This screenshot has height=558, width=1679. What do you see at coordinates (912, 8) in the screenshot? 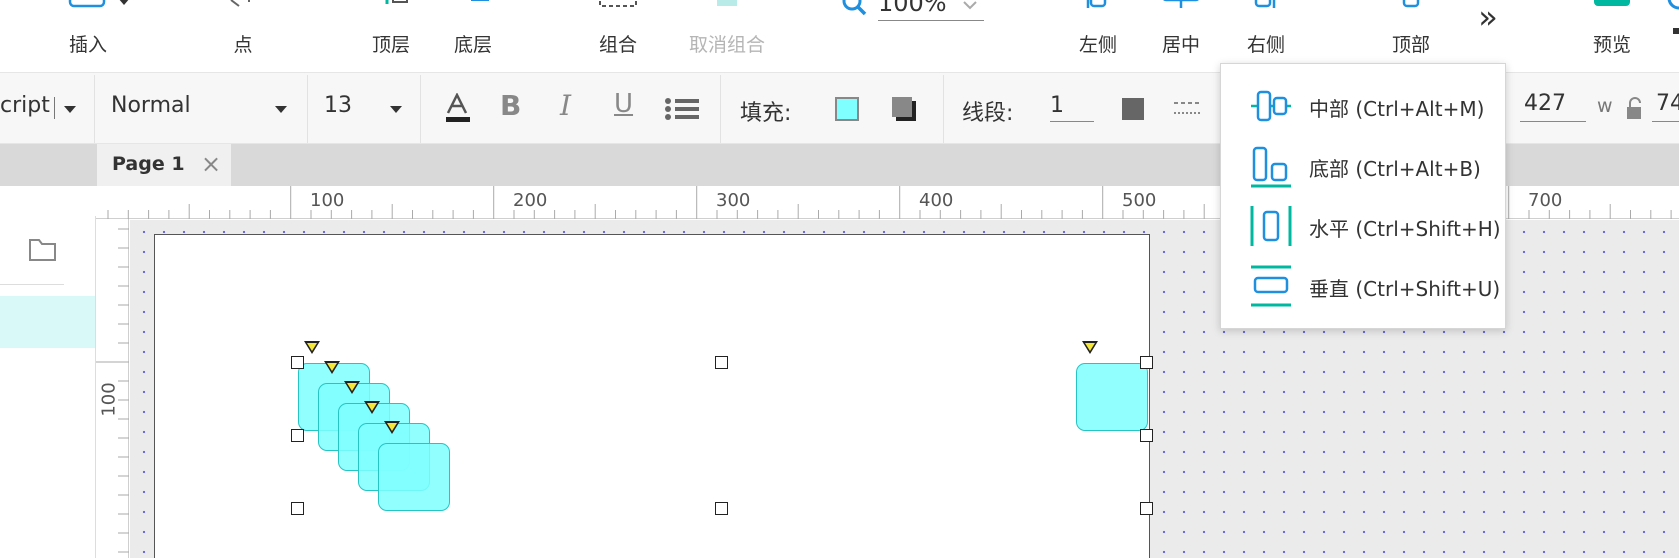
I see `zoom-value: 100%` at bounding box center [912, 8].